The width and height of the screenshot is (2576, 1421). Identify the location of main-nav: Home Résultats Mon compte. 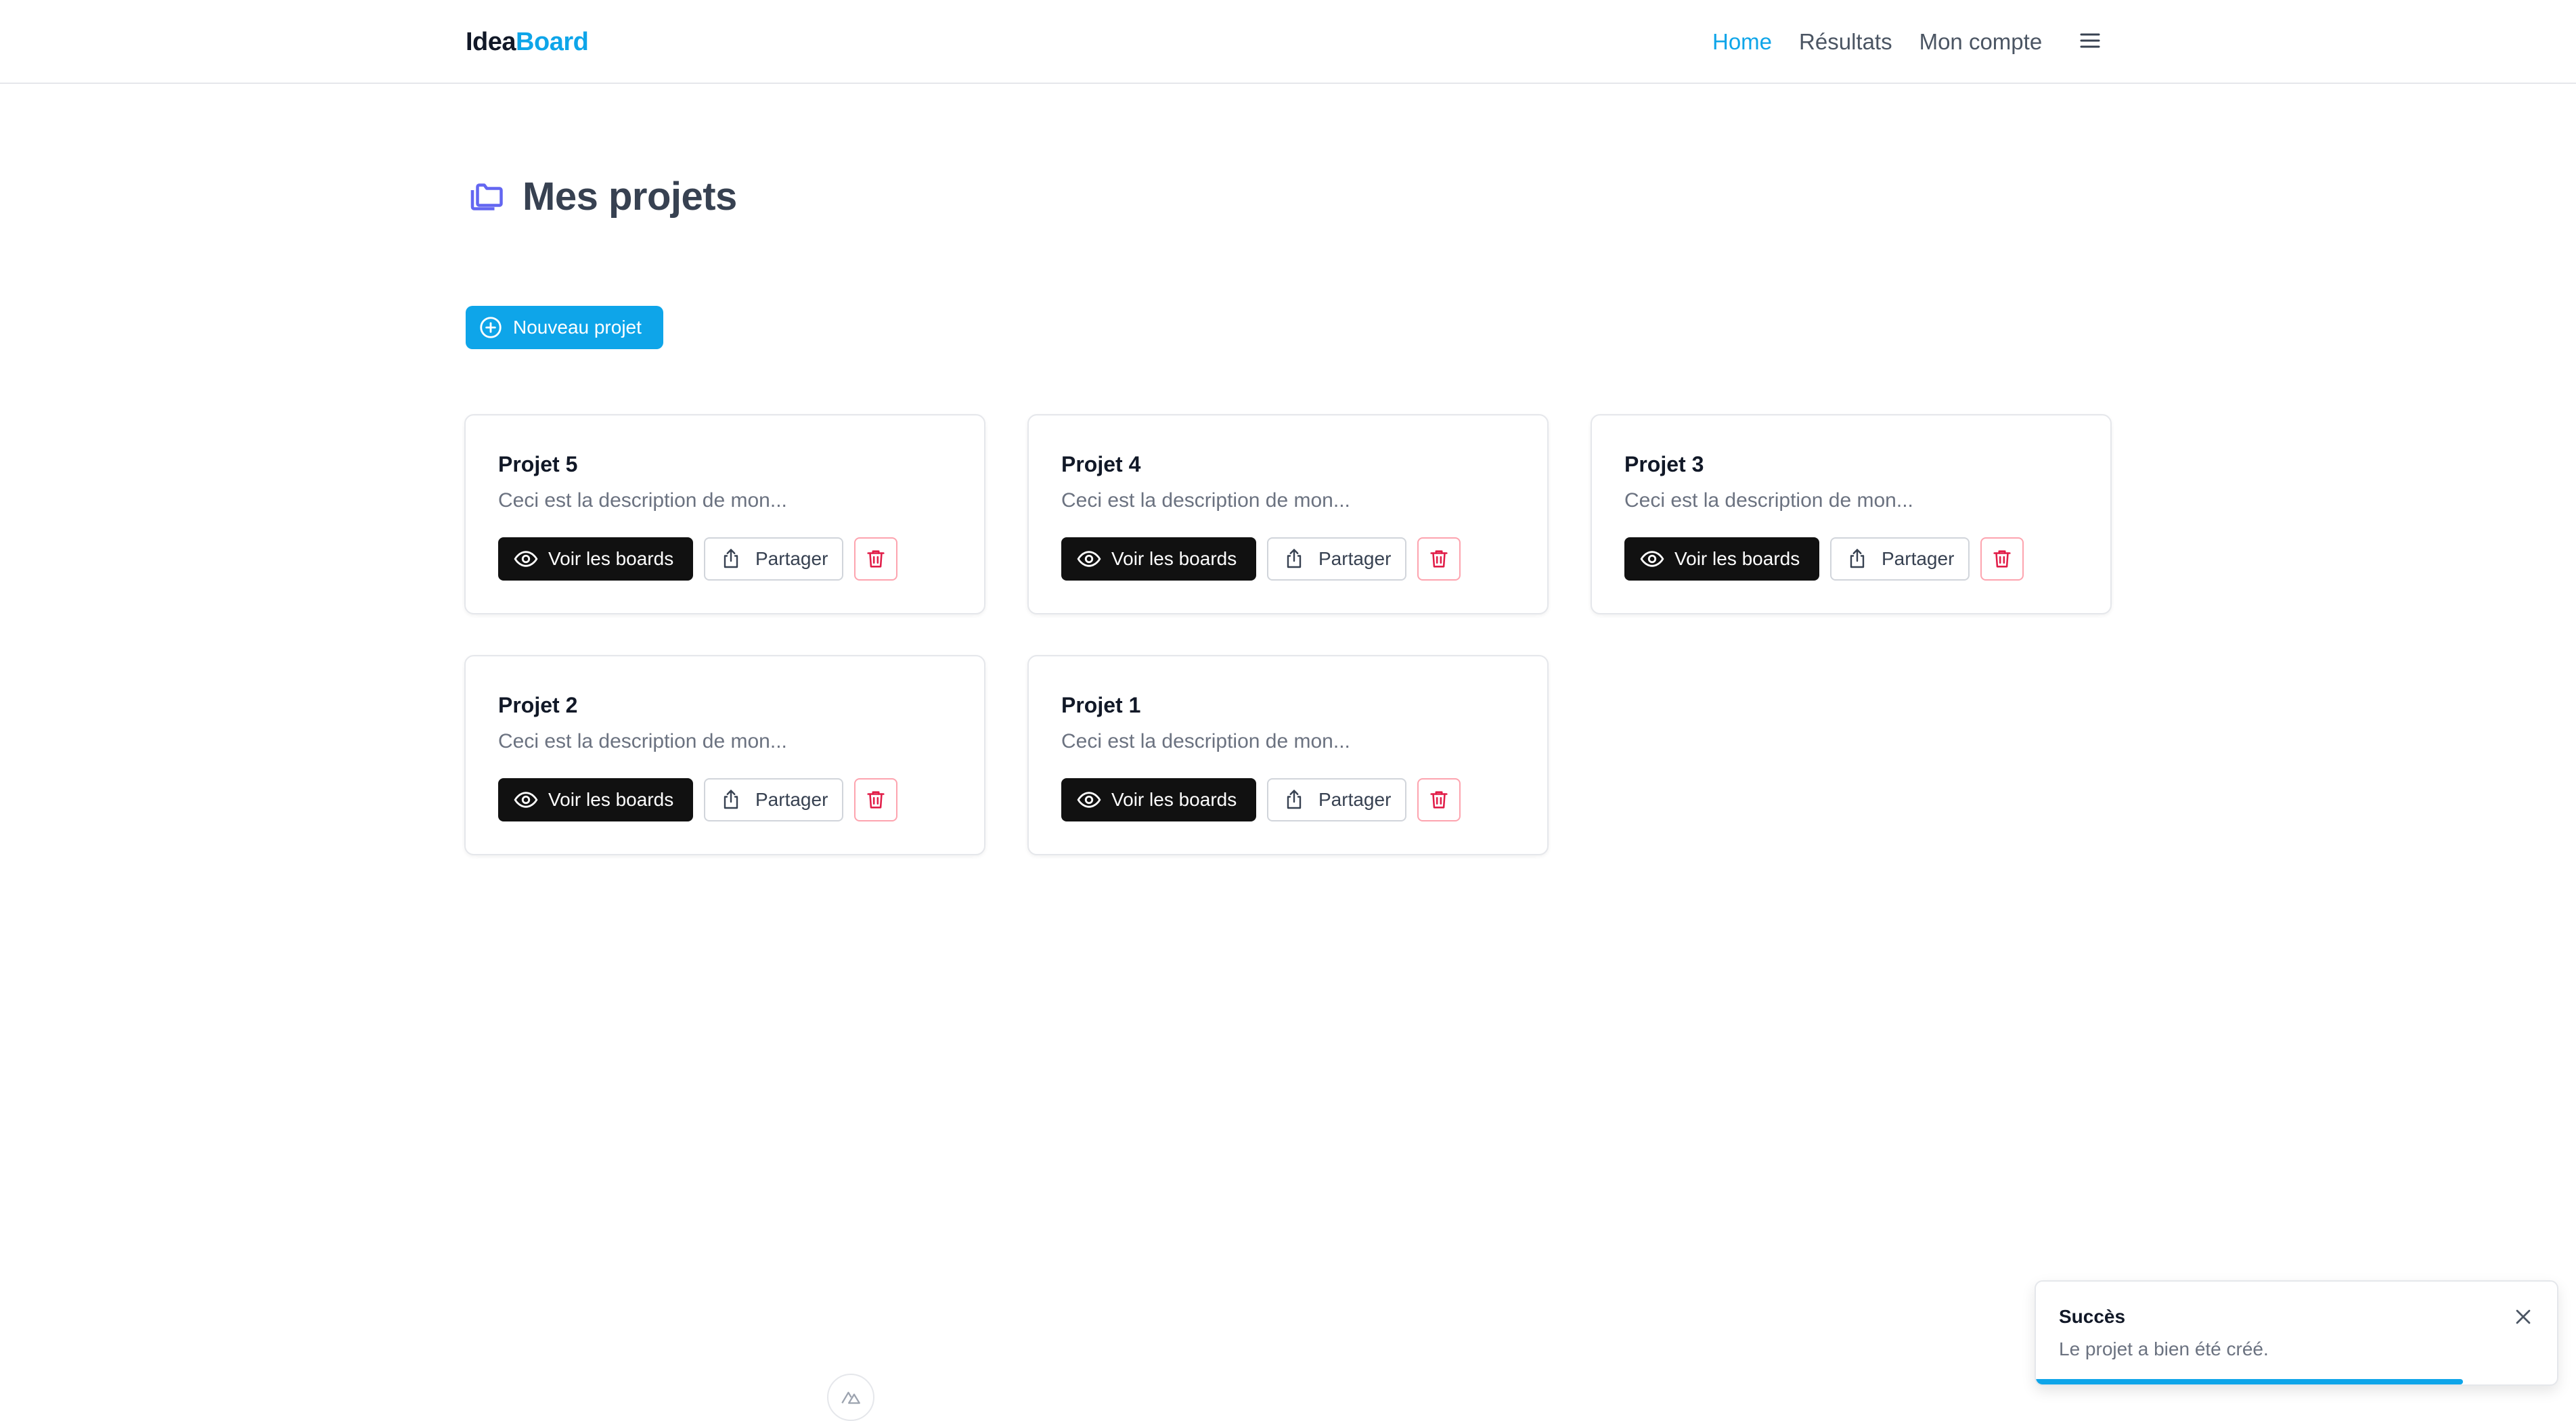
(1890, 42).